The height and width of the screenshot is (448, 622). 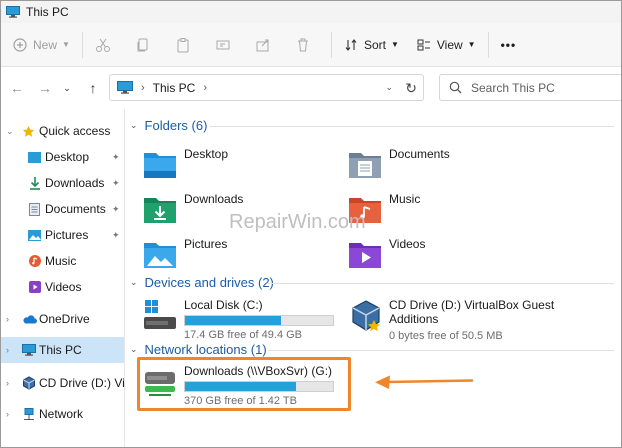 I want to click on nav-quick-access: ⌄ Quick access, so click(x=63, y=131).